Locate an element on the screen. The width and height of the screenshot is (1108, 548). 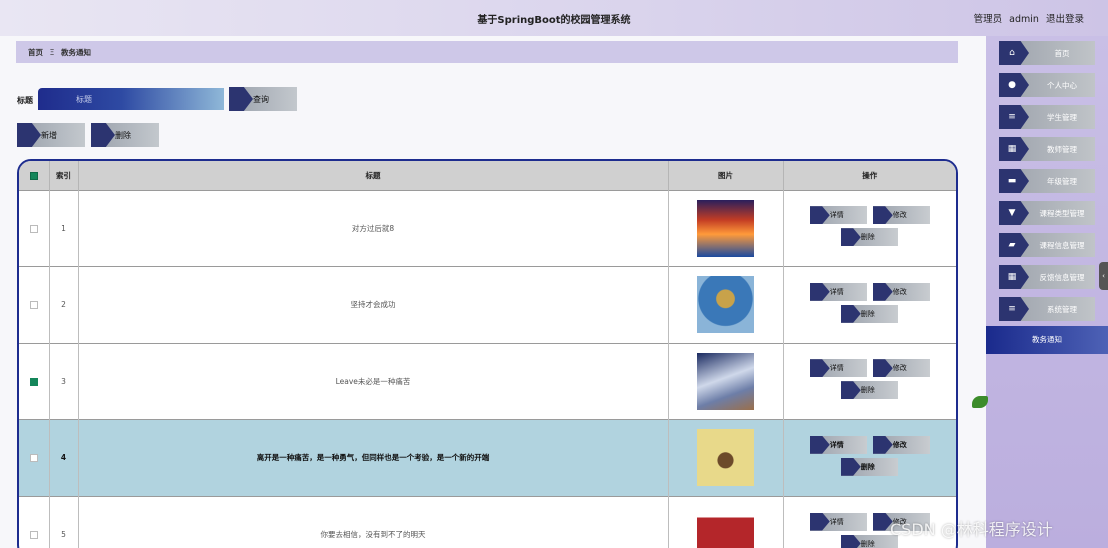
breadcrumb-home: 首页 is located at coordinates (35, 52).